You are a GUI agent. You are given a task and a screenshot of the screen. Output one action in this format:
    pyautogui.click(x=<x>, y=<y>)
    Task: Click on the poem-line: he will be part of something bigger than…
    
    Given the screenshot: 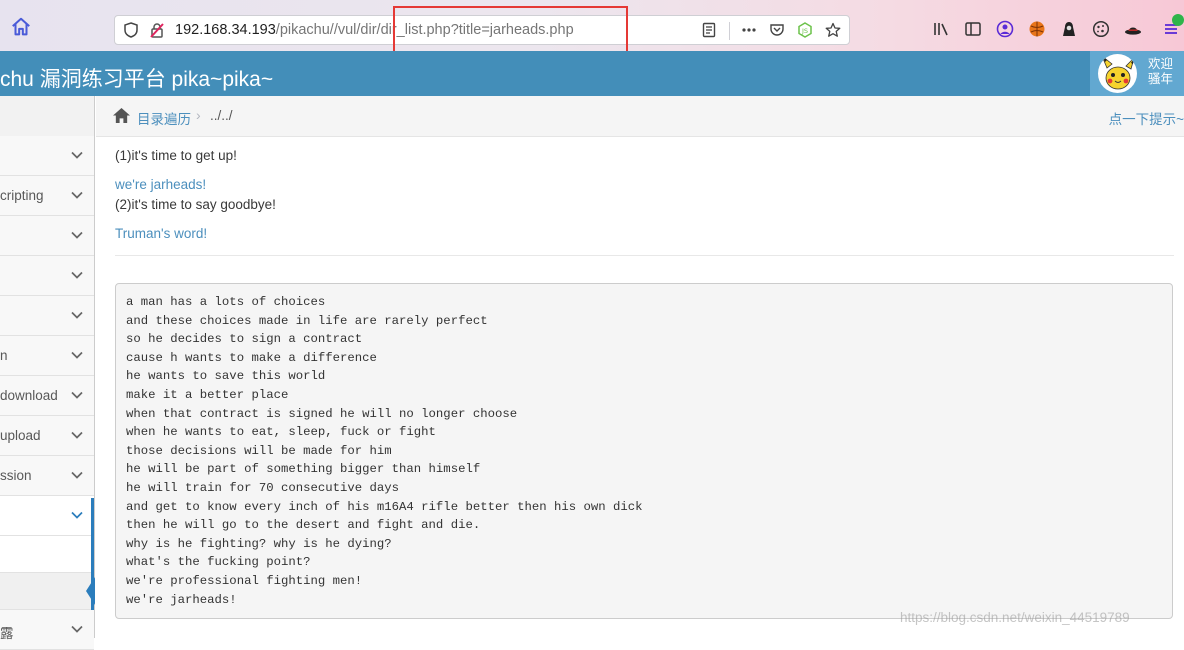 What is the action you would take?
    pyautogui.click(x=303, y=469)
    